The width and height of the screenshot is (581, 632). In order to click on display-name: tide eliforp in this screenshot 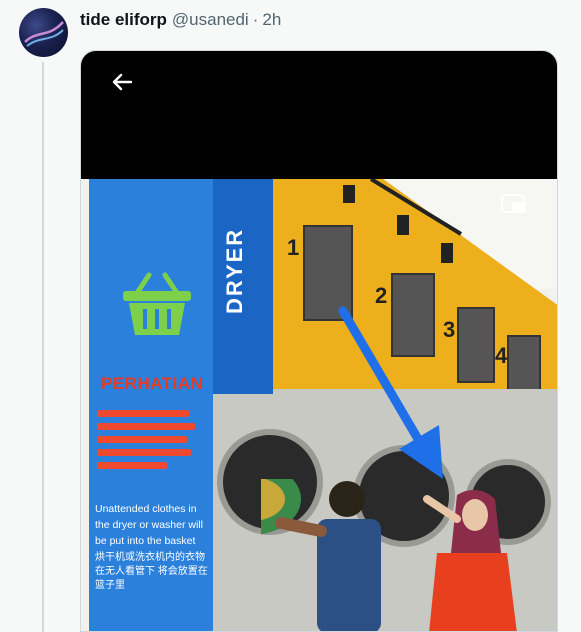, I will do `click(123, 20)`.